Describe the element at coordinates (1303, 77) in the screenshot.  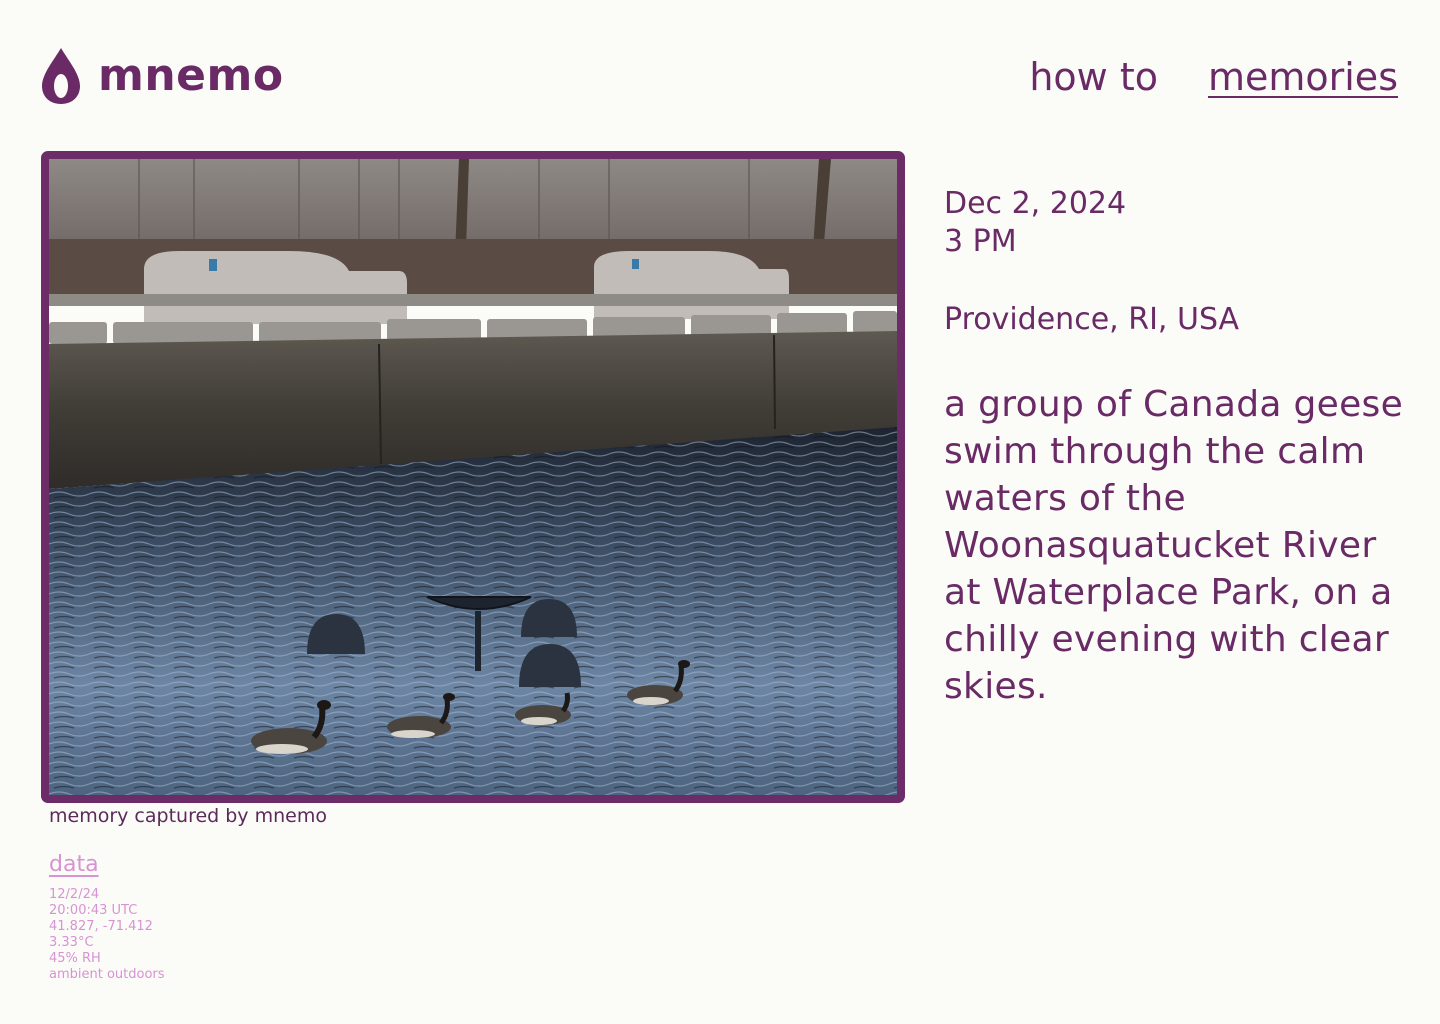
I see `nav-memories: memories` at that location.